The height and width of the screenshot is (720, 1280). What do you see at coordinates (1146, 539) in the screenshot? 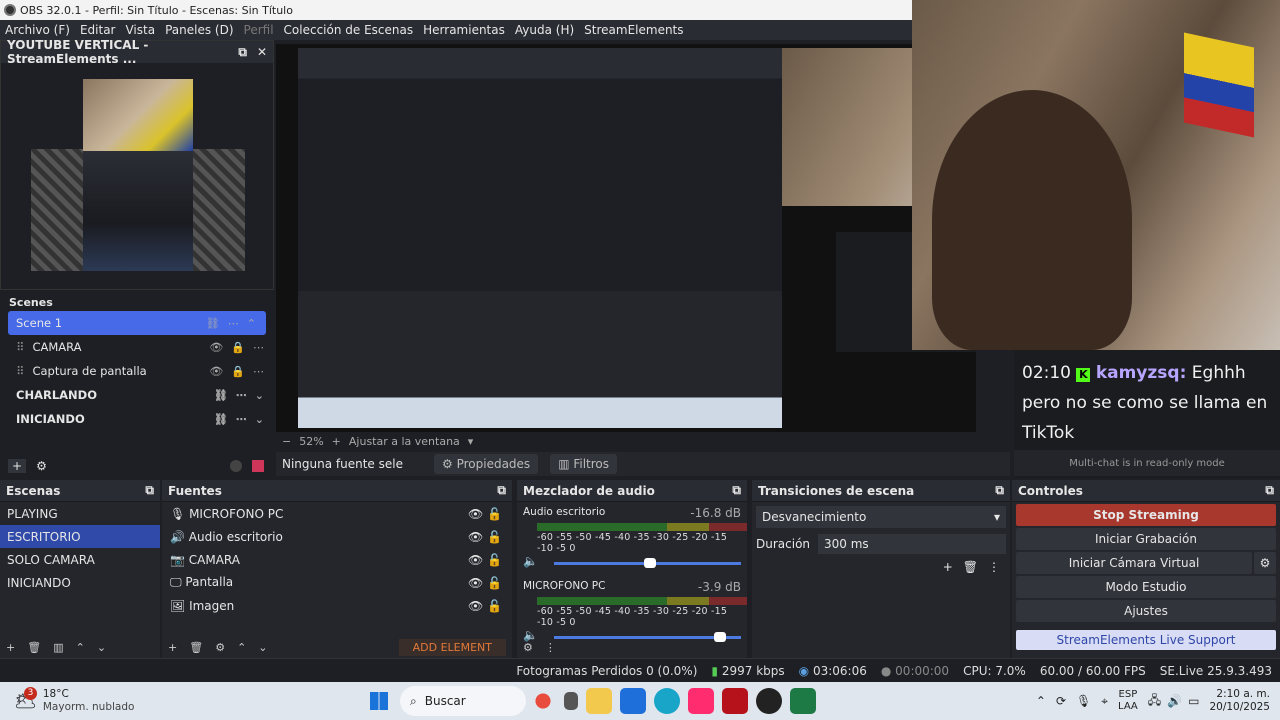
I see `start-recording-button: Iniciar Grabación` at bounding box center [1146, 539].